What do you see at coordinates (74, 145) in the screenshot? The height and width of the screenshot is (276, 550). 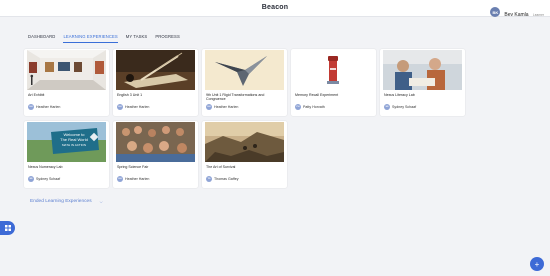 I see `sign-line-3: MATH IN ACTION` at bounding box center [74, 145].